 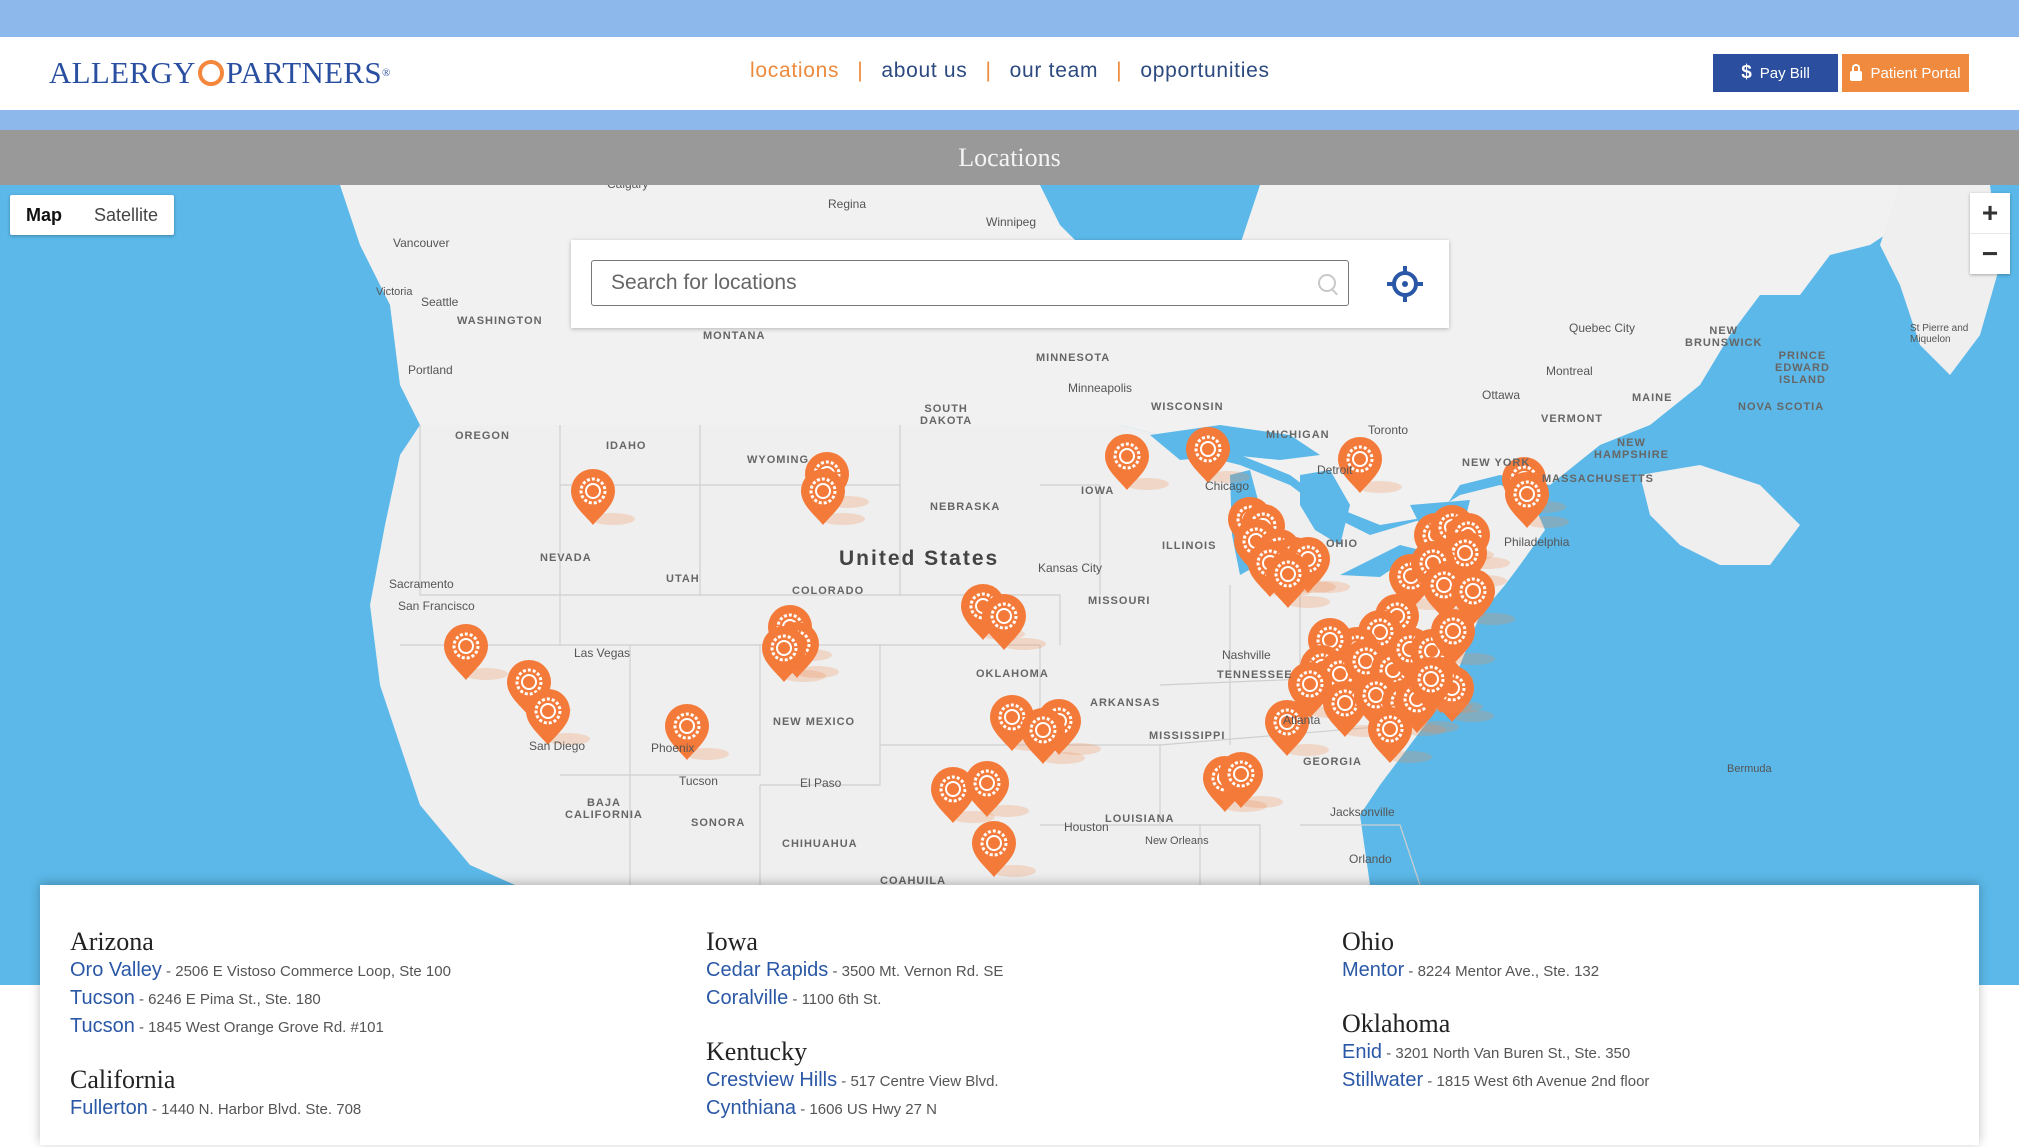 I want to click on map-city-label: Regina, so click(x=847, y=204).